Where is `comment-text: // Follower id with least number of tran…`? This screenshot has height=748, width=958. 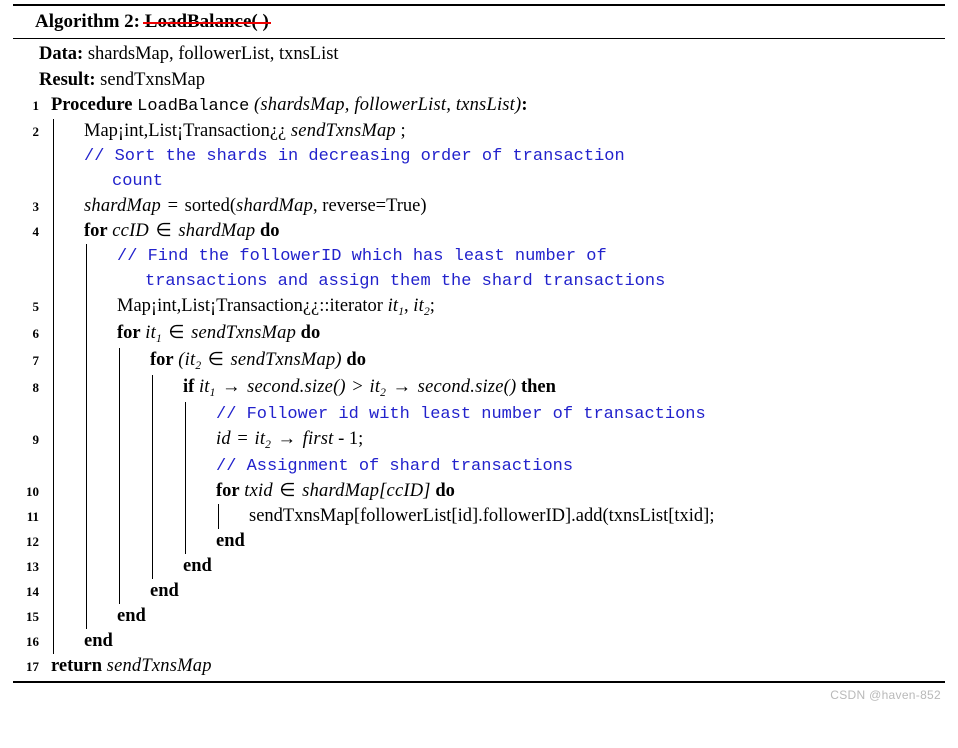 comment-text: // Follower id with least number of tran… is located at coordinates (461, 414).